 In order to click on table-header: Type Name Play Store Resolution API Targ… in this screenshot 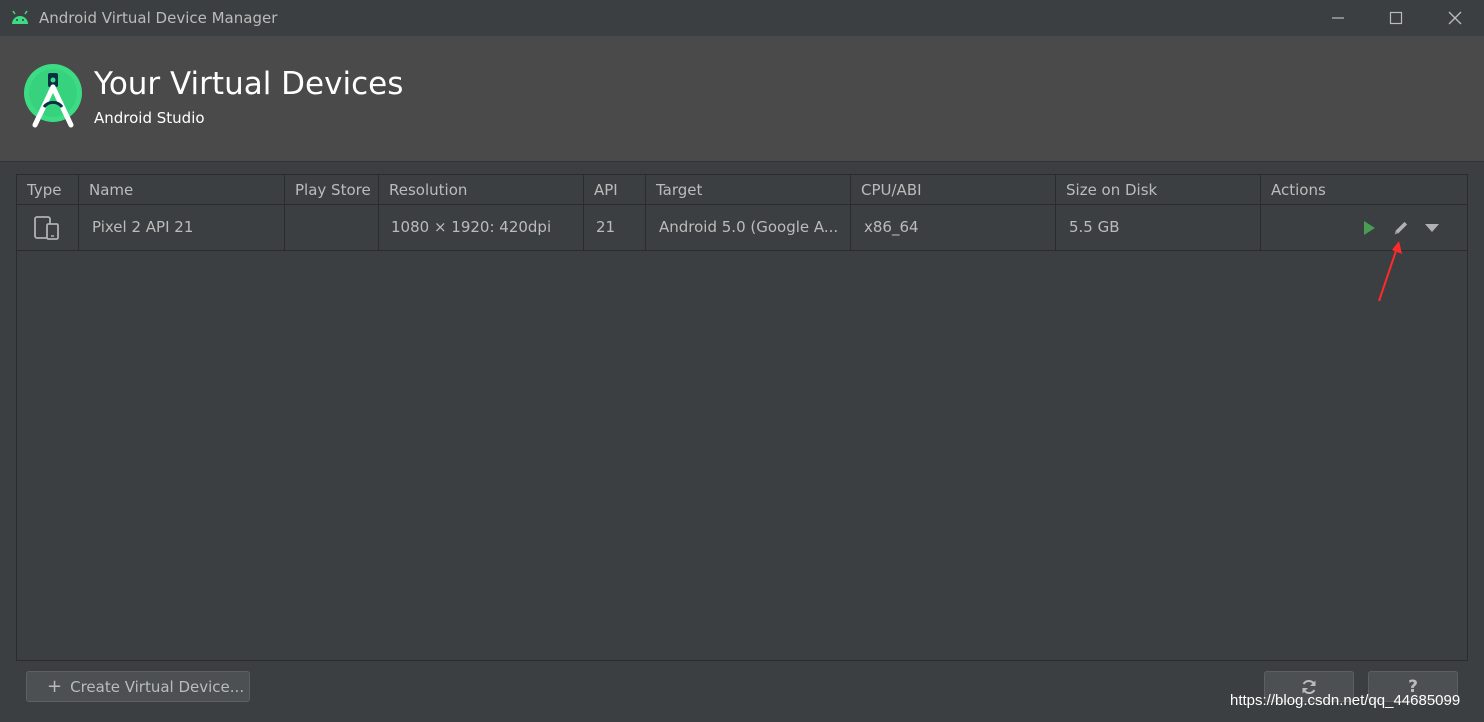, I will do `click(742, 190)`.